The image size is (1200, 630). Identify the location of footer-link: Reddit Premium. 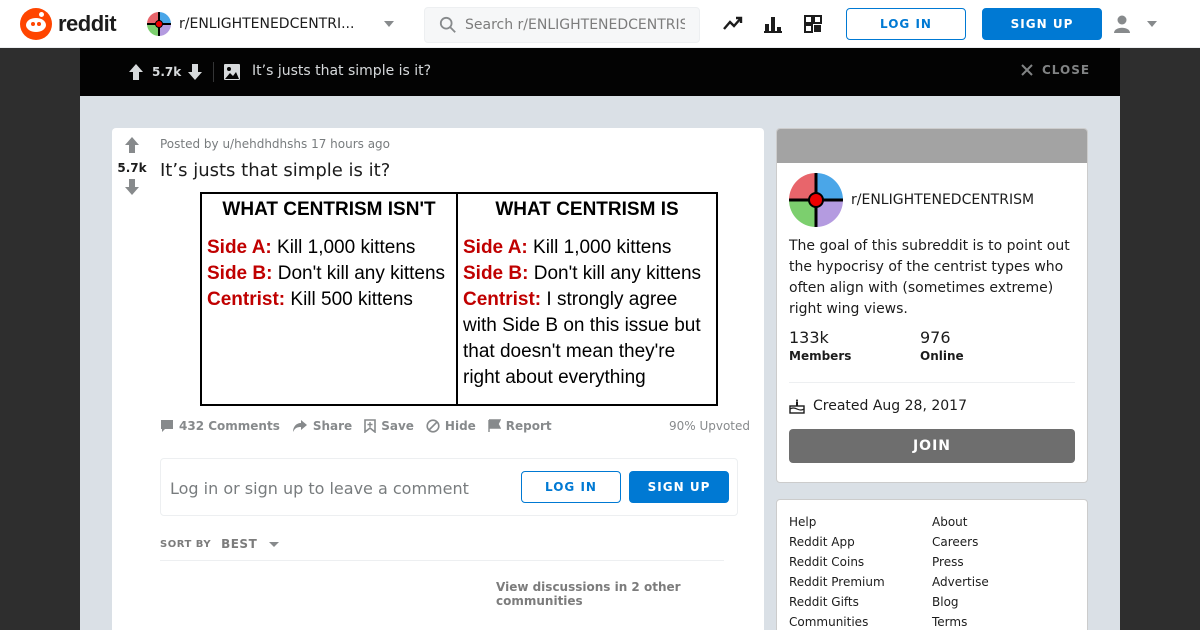
(837, 582).